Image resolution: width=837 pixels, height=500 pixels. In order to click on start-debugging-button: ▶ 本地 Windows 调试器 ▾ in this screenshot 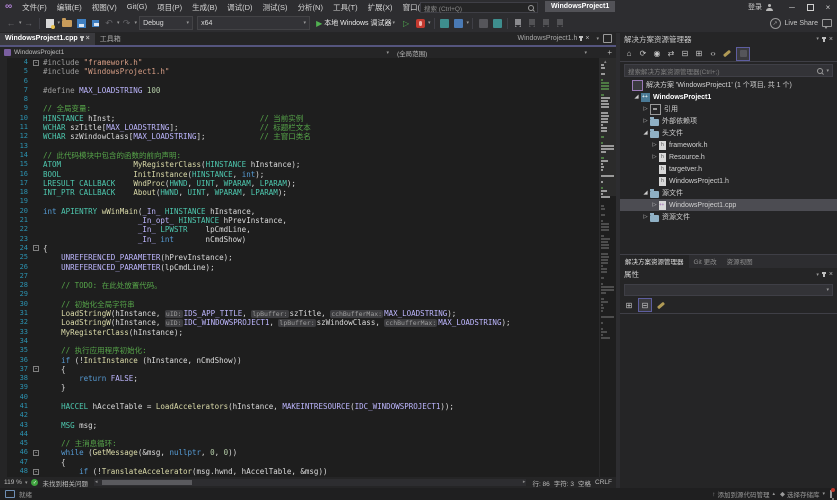, I will do `click(355, 23)`.